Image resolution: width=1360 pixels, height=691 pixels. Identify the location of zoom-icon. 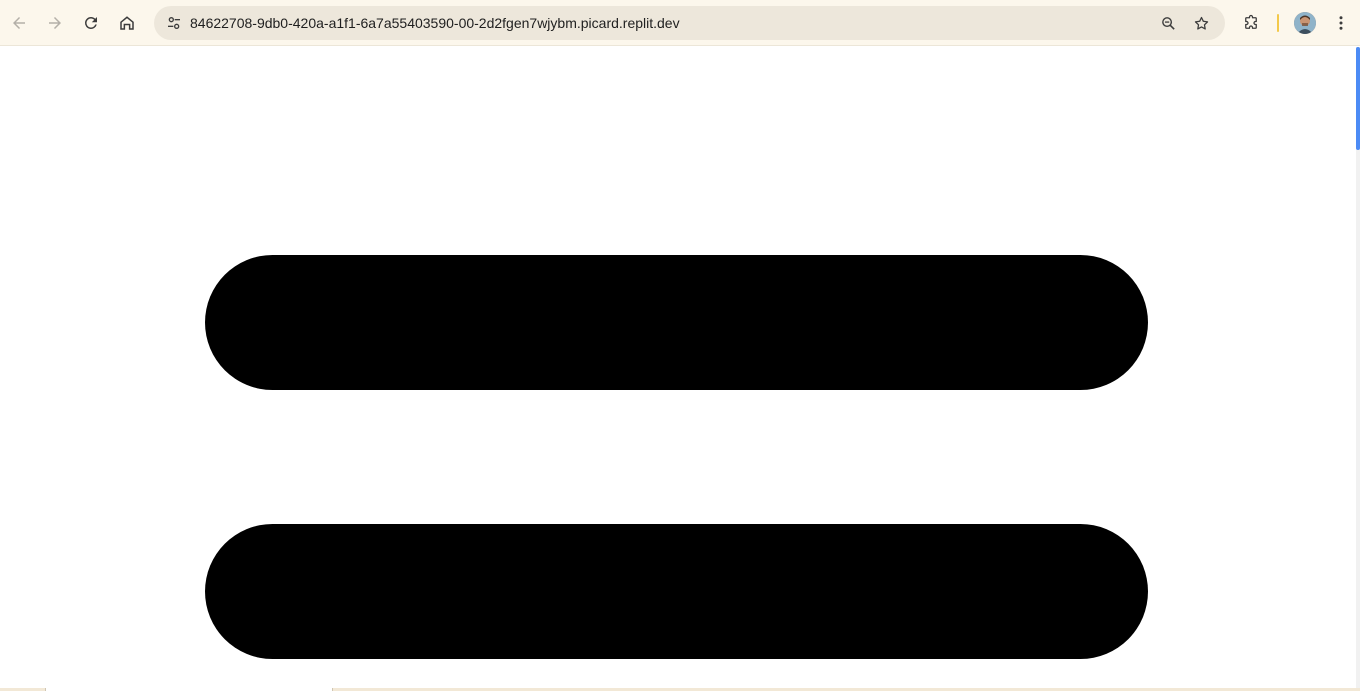
(1168, 23).